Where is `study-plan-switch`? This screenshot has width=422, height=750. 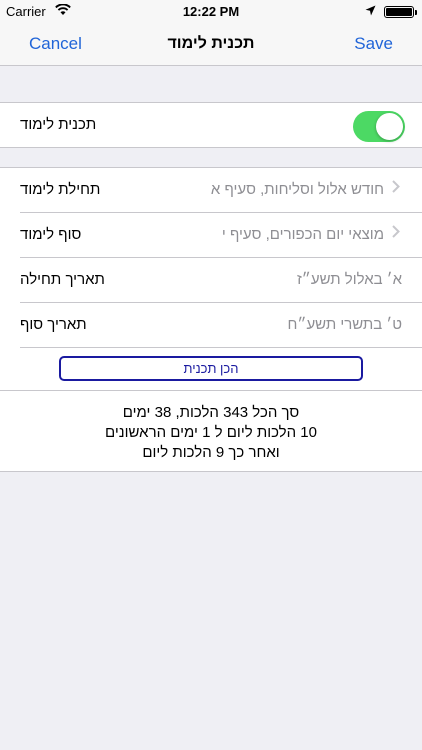 study-plan-switch is located at coordinates (379, 126).